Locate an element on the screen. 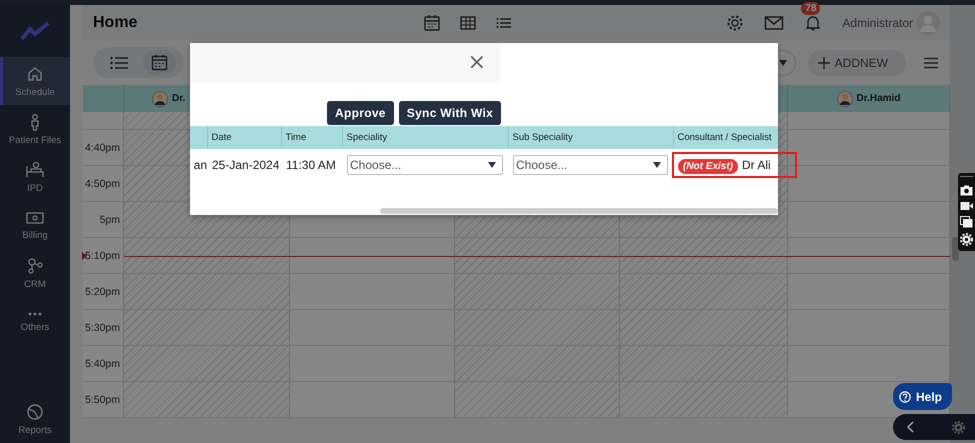 The width and height of the screenshot is (975, 443). nav-item: IPD is located at coordinates (35, 177).